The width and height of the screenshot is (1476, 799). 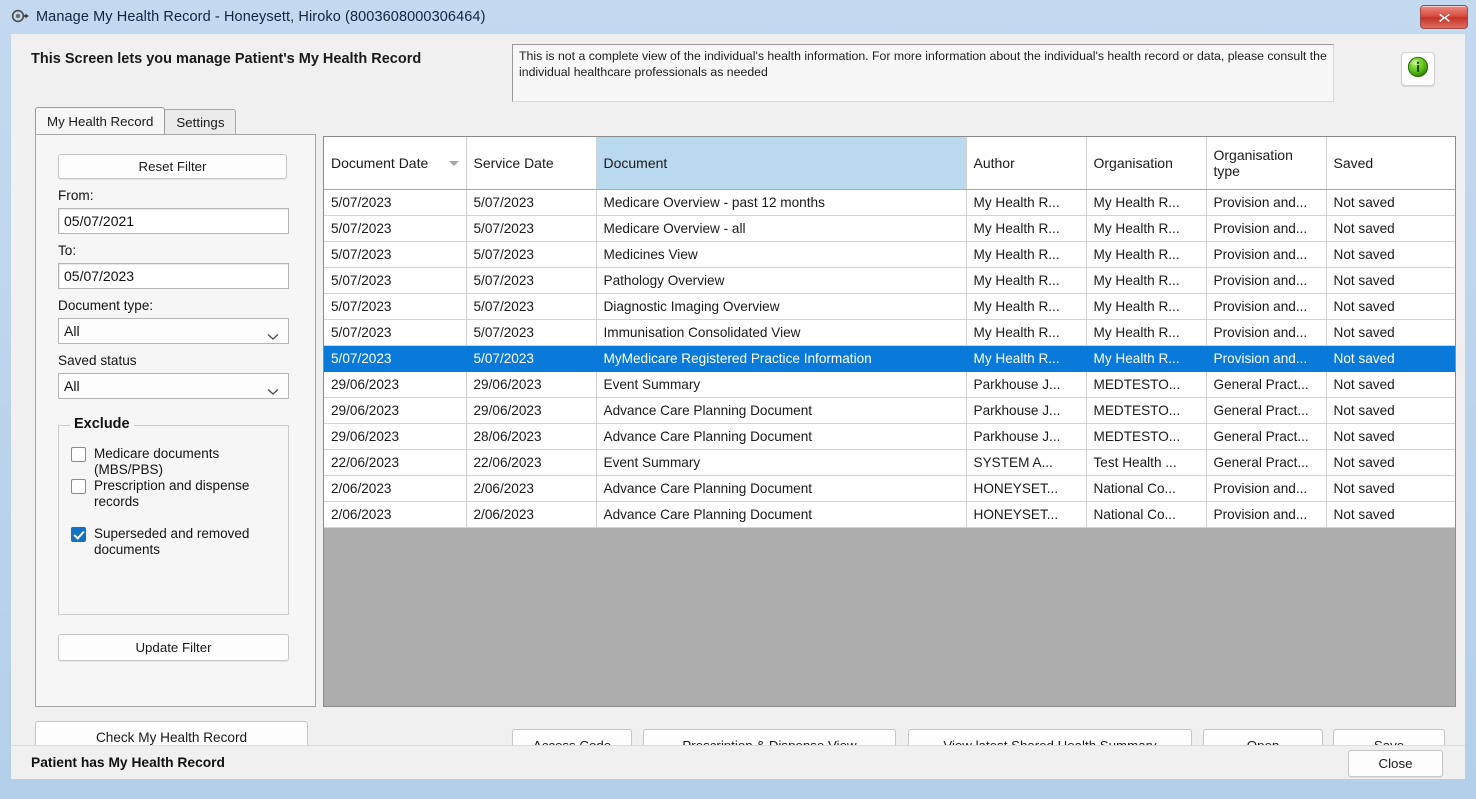 I want to click on exclude-superseded-documents-checkbox-row: Superseded and removed documents, so click(x=176, y=541).